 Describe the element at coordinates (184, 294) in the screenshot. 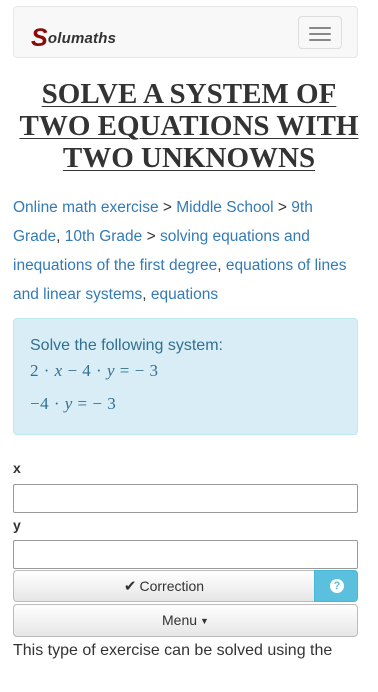

I see `breadcrumb-link-equations: equations` at that location.